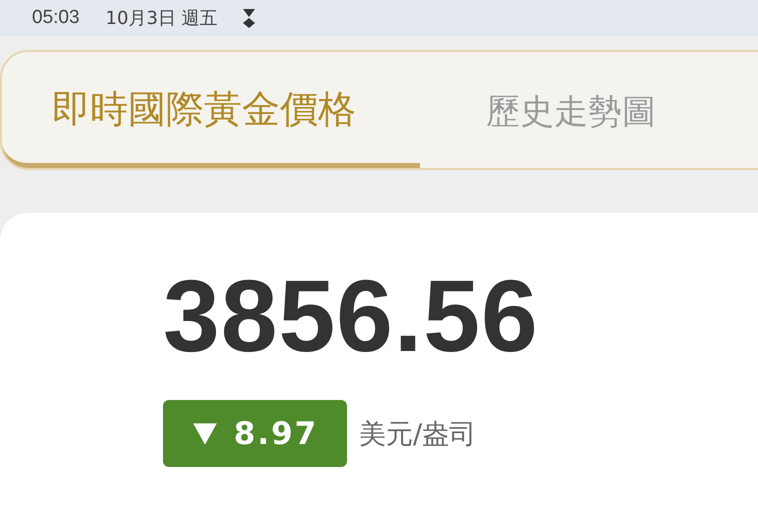  What do you see at coordinates (249, 18) in the screenshot?
I see `notification-icon` at bounding box center [249, 18].